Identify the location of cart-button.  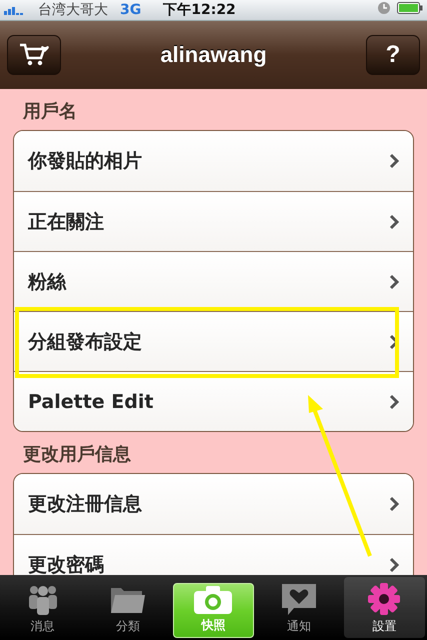
(34, 55).